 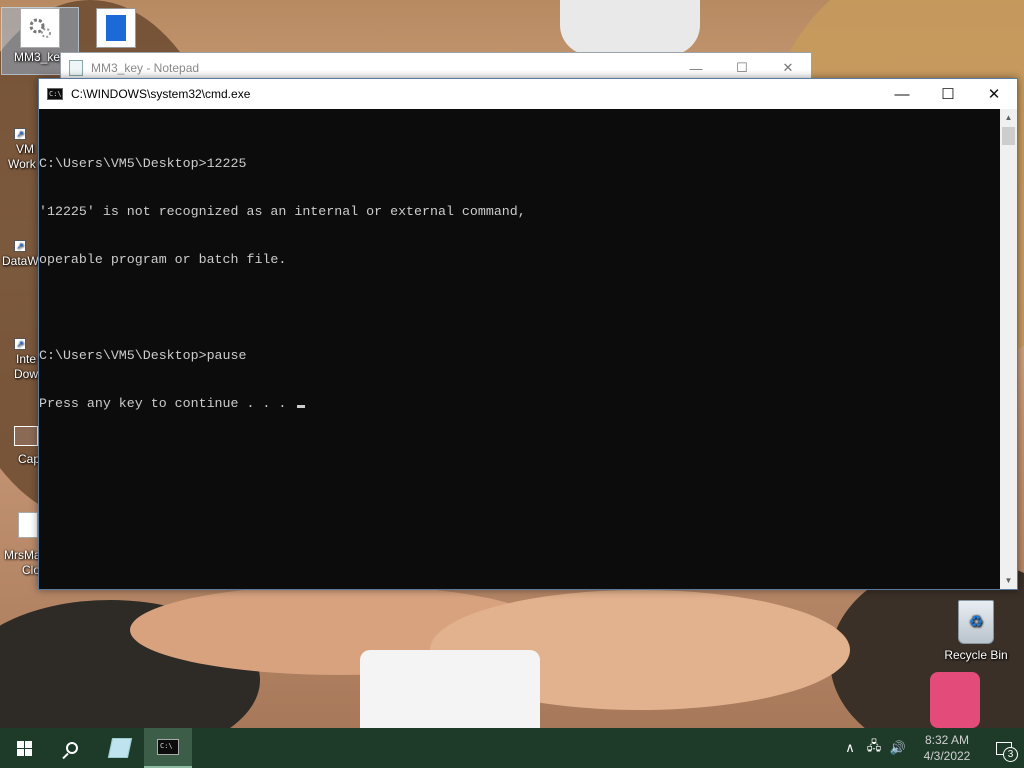 What do you see at coordinates (161, 94) in the screenshot?
I see `window-title: C:\WINDOWS\system32\cmd.exe` at bounding box center [161, 94].